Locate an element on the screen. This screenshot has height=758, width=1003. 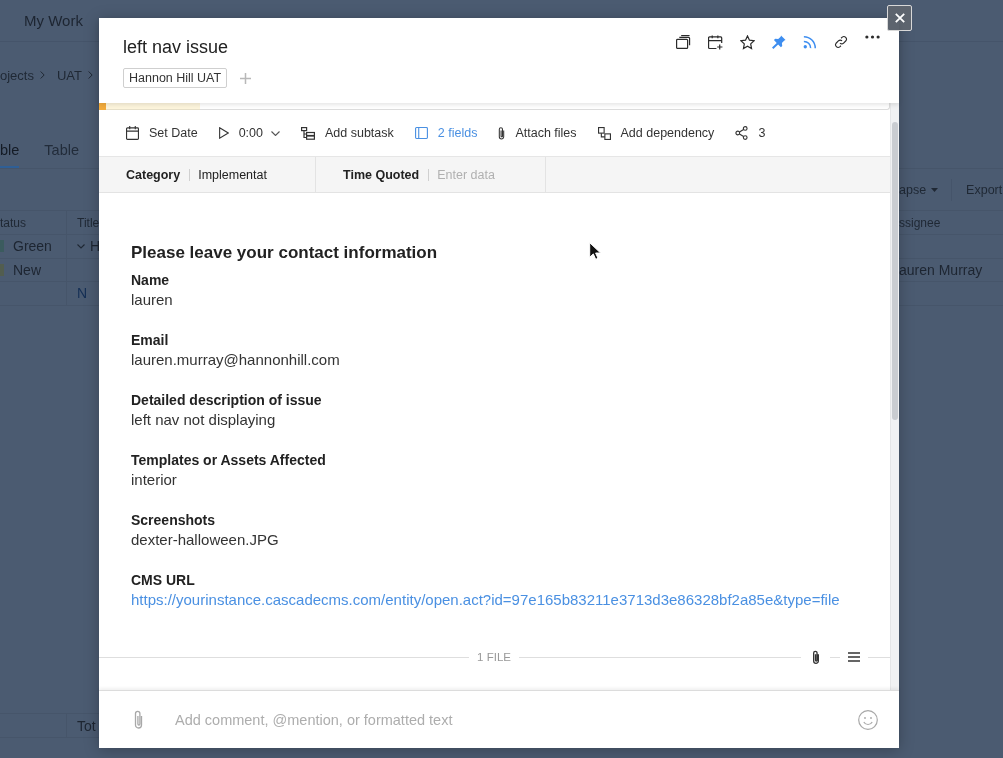
more-icon is located at coordinates (872, 37).